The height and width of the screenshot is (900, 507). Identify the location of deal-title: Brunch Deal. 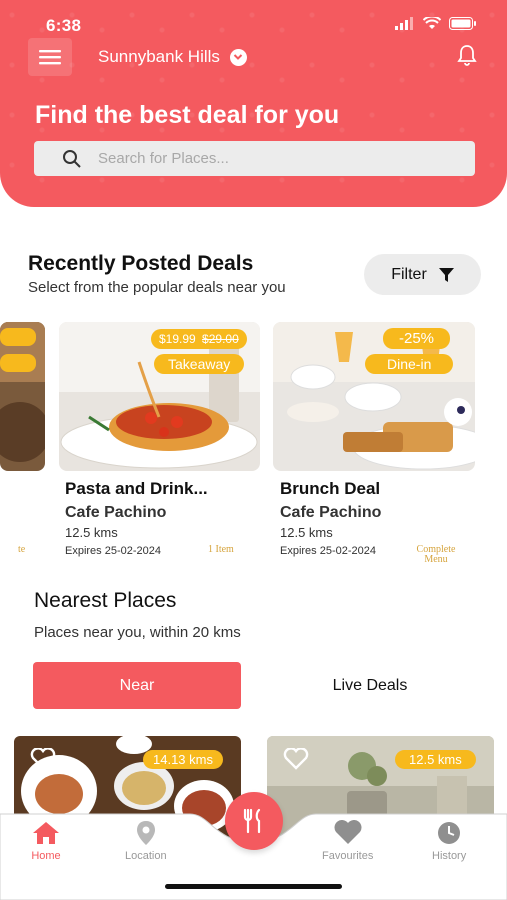
(330, 488).